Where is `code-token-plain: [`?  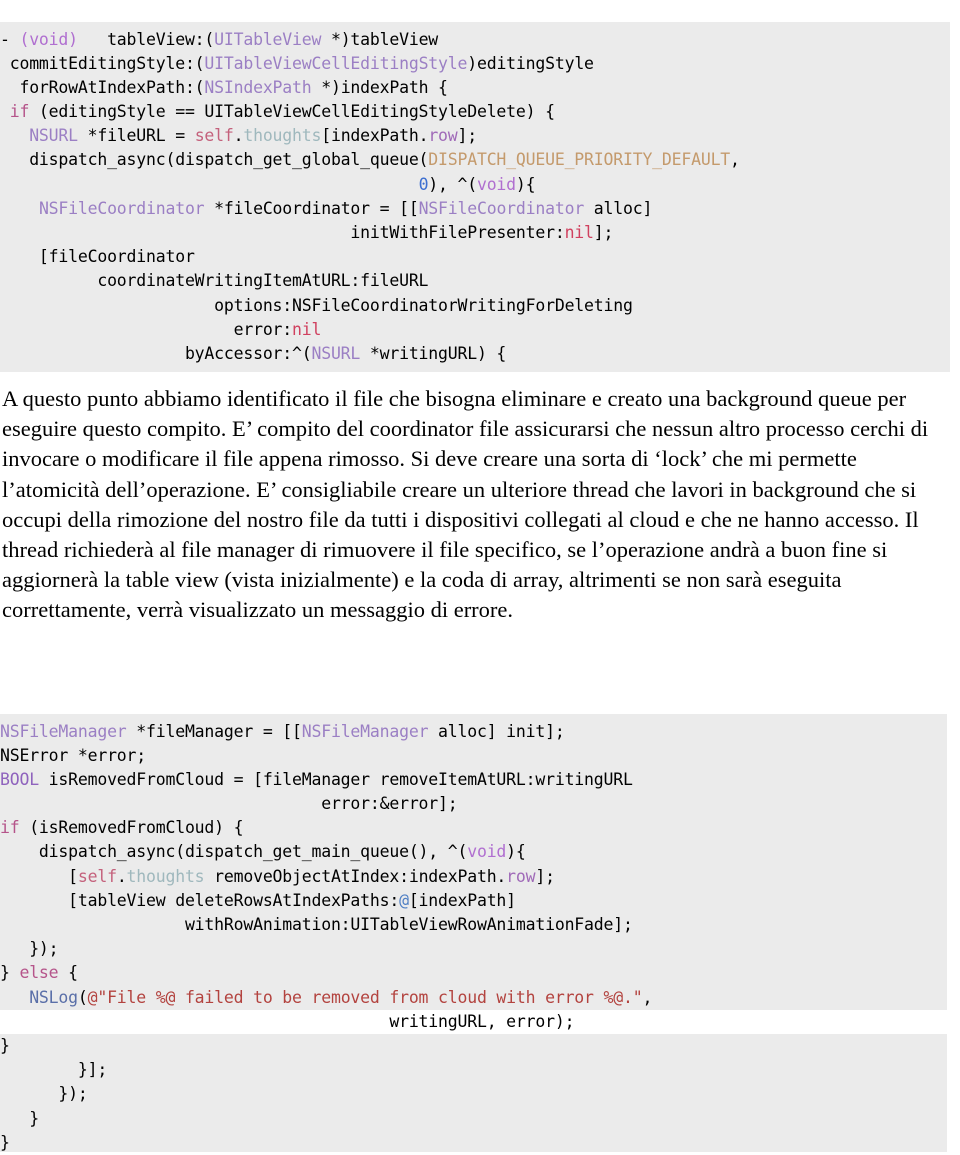
code-token-plain: [ is located at coordinates (39, 876).